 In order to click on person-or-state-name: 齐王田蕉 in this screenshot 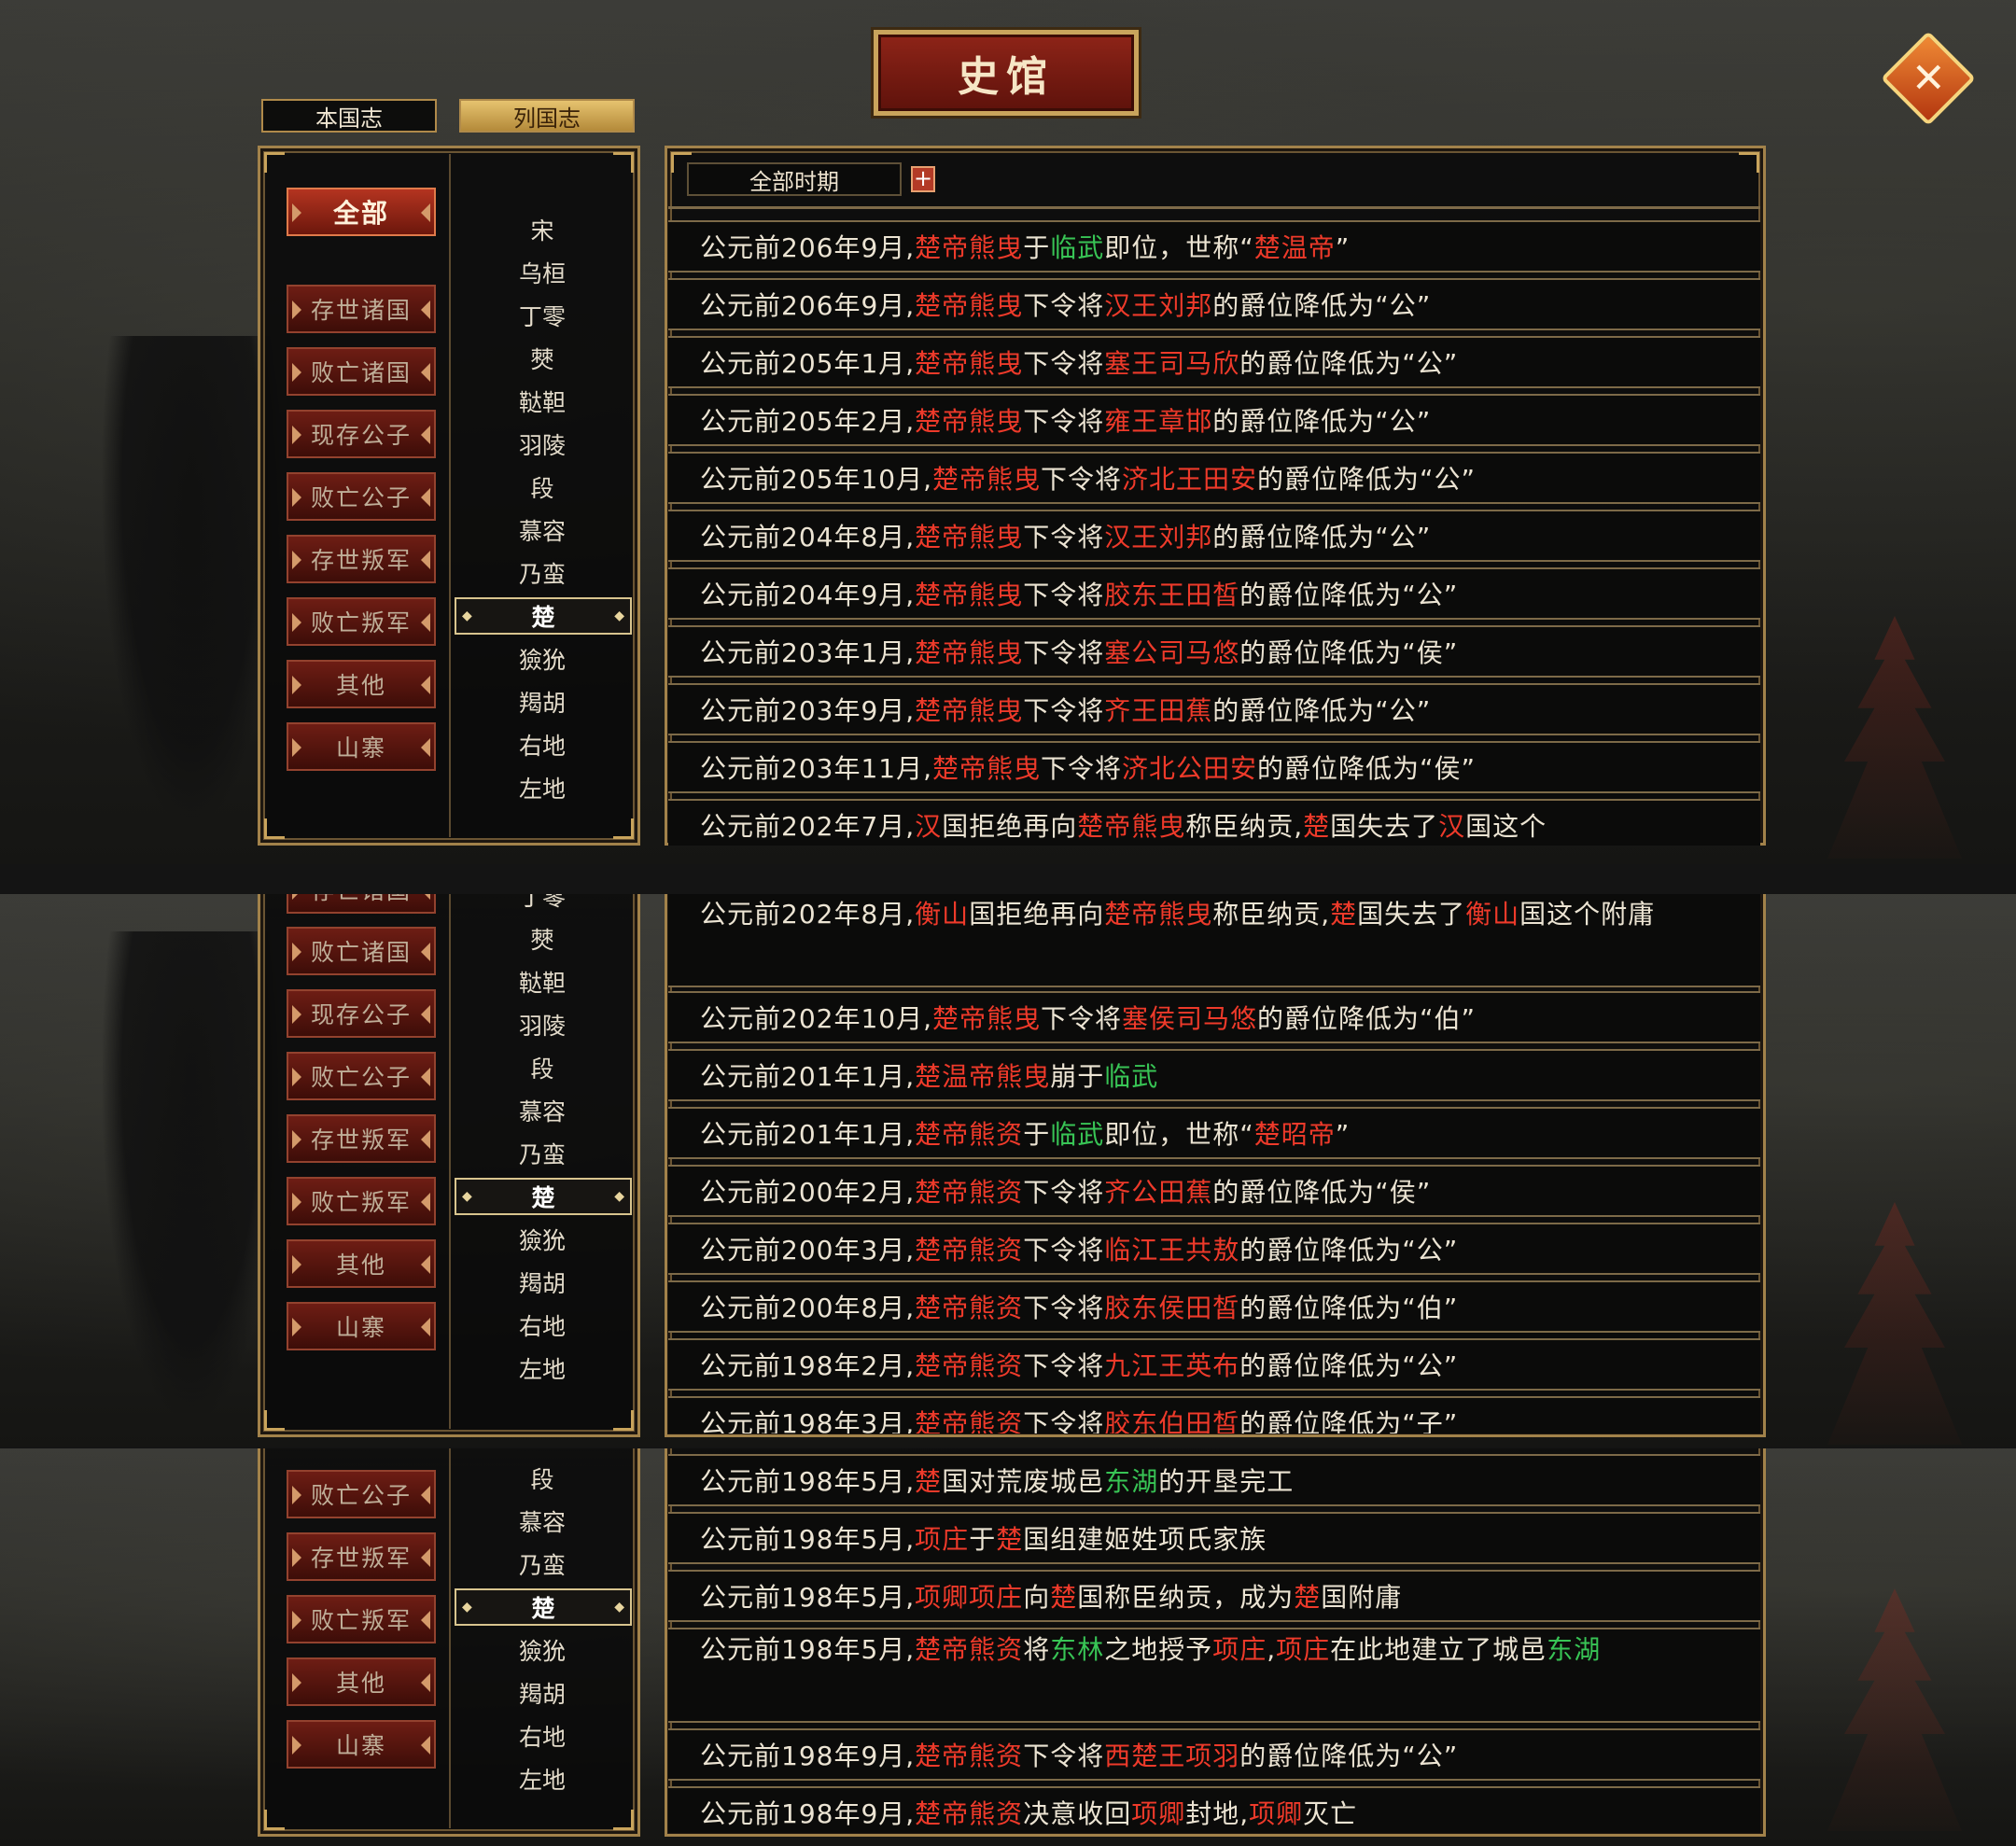, I will do `click(1158, 710)`.